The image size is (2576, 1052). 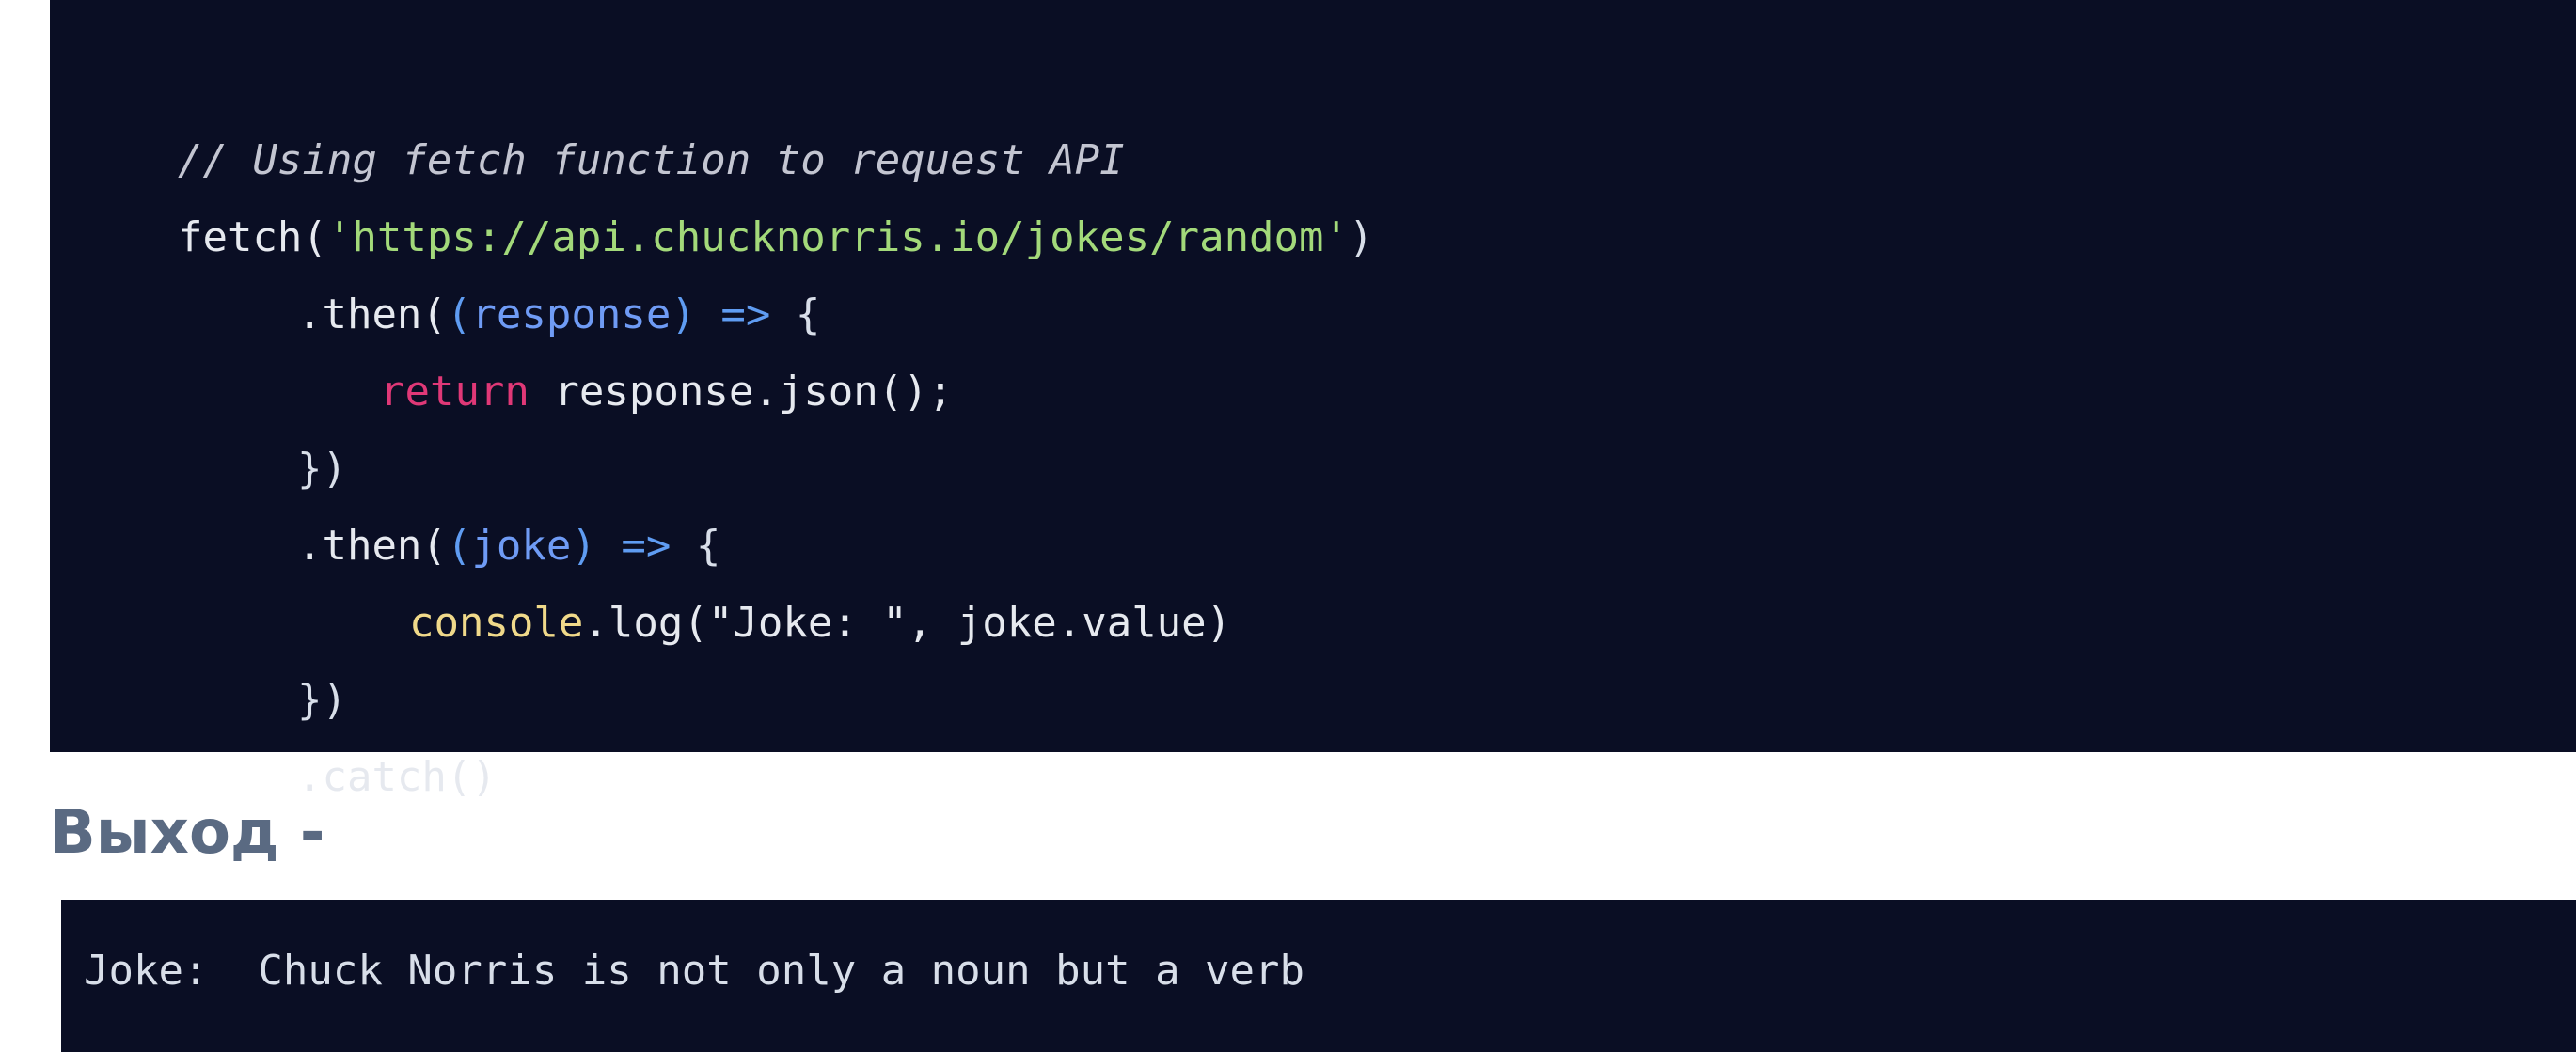 I want to click on code-line-close-2: }), so click(x=272, y=654).